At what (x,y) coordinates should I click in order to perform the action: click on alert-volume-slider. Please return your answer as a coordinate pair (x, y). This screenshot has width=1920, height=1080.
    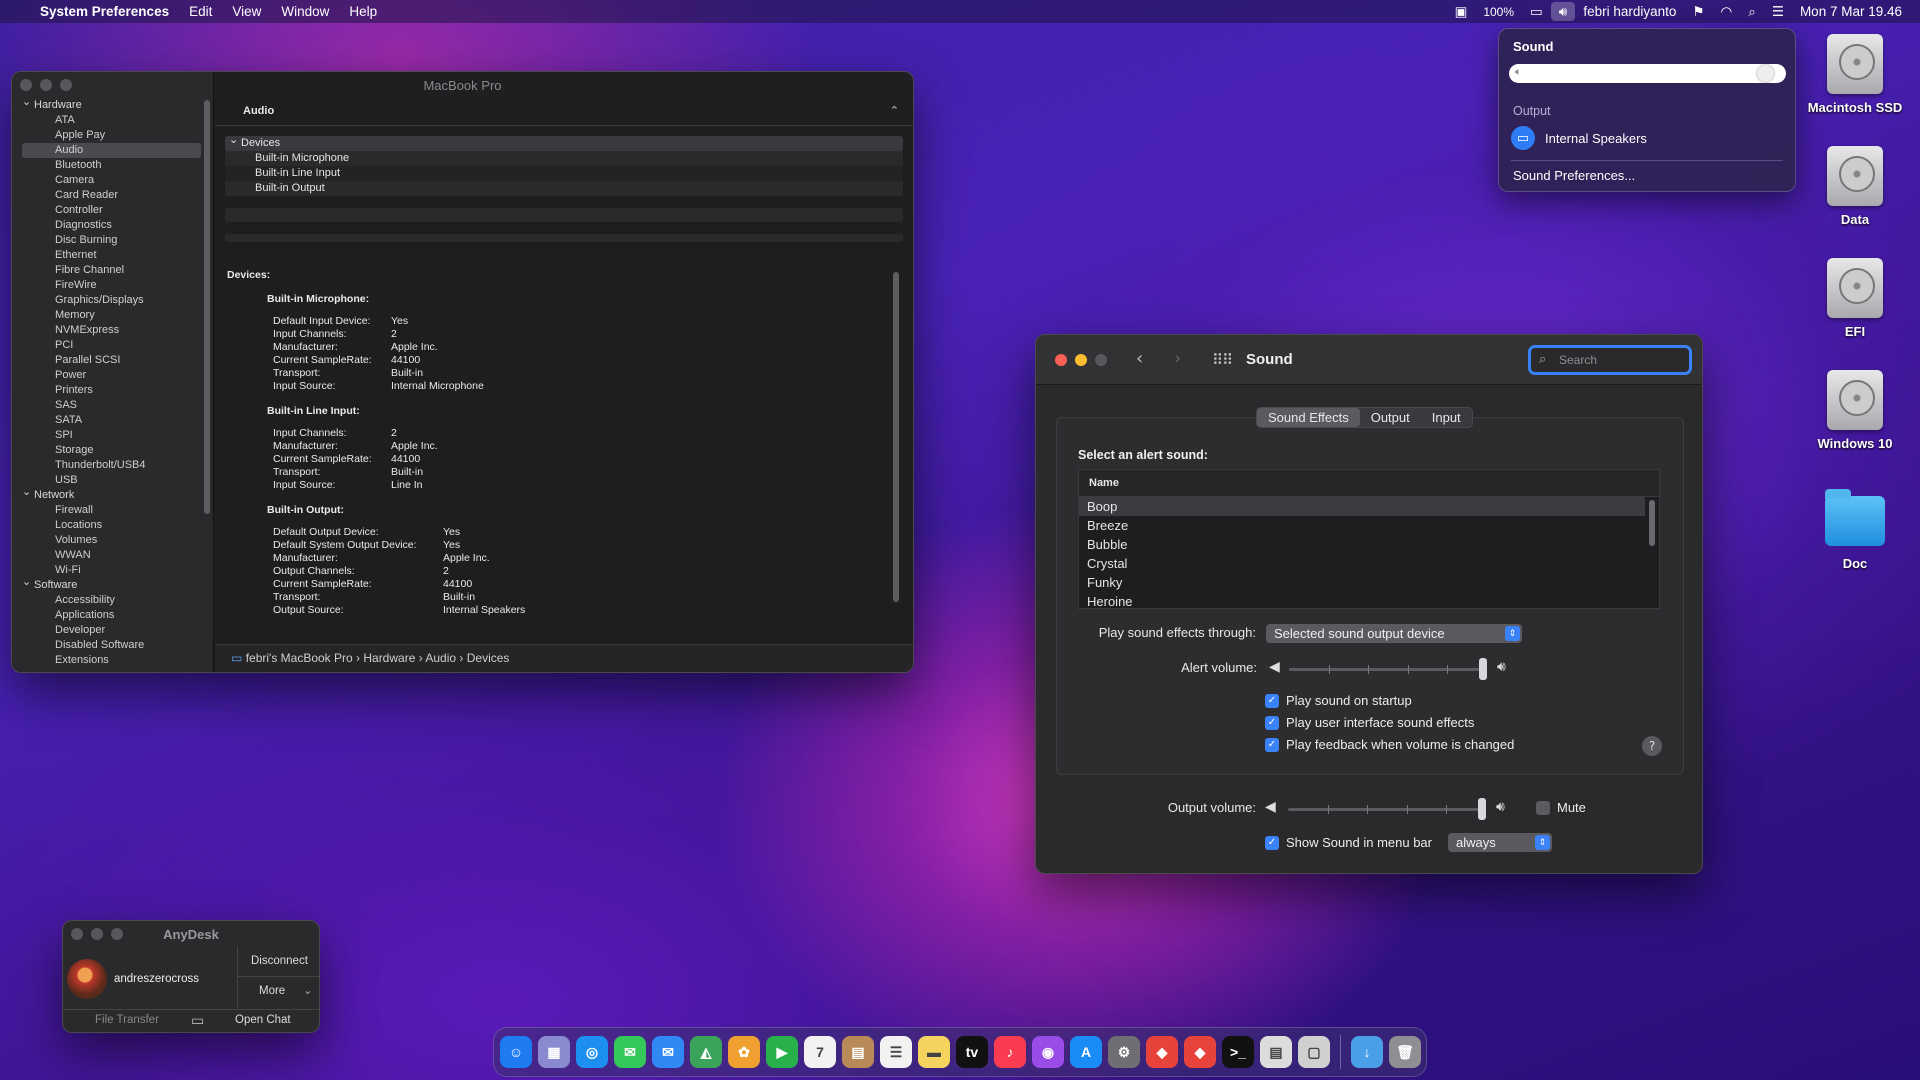
    Looking at the image, I should click on (1388, 669).